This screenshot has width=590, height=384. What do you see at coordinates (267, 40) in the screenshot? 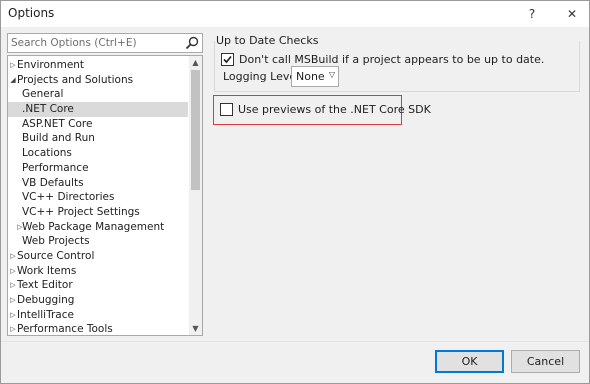
I see `group-title: Up to Date Checks` at bounding box center [267, 40].